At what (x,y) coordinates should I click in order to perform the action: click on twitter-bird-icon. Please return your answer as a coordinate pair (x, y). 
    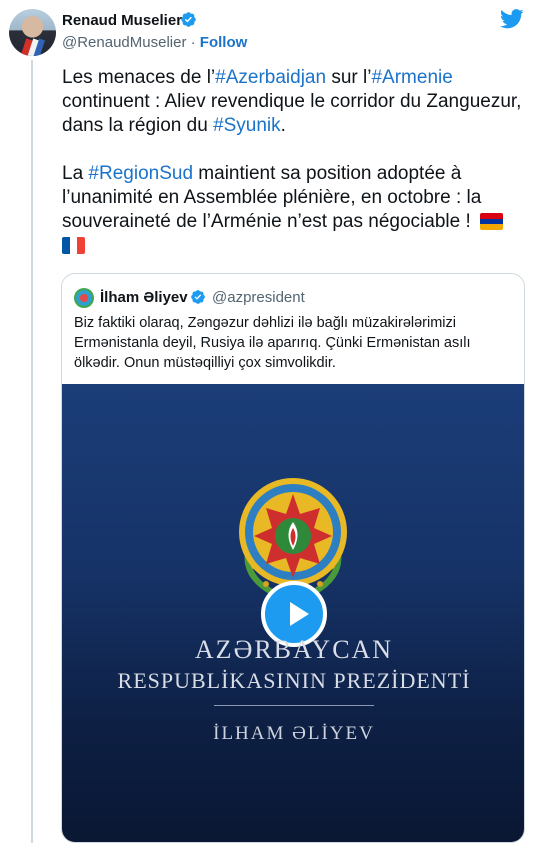
    Looking at the image, I should click on (512, 19).